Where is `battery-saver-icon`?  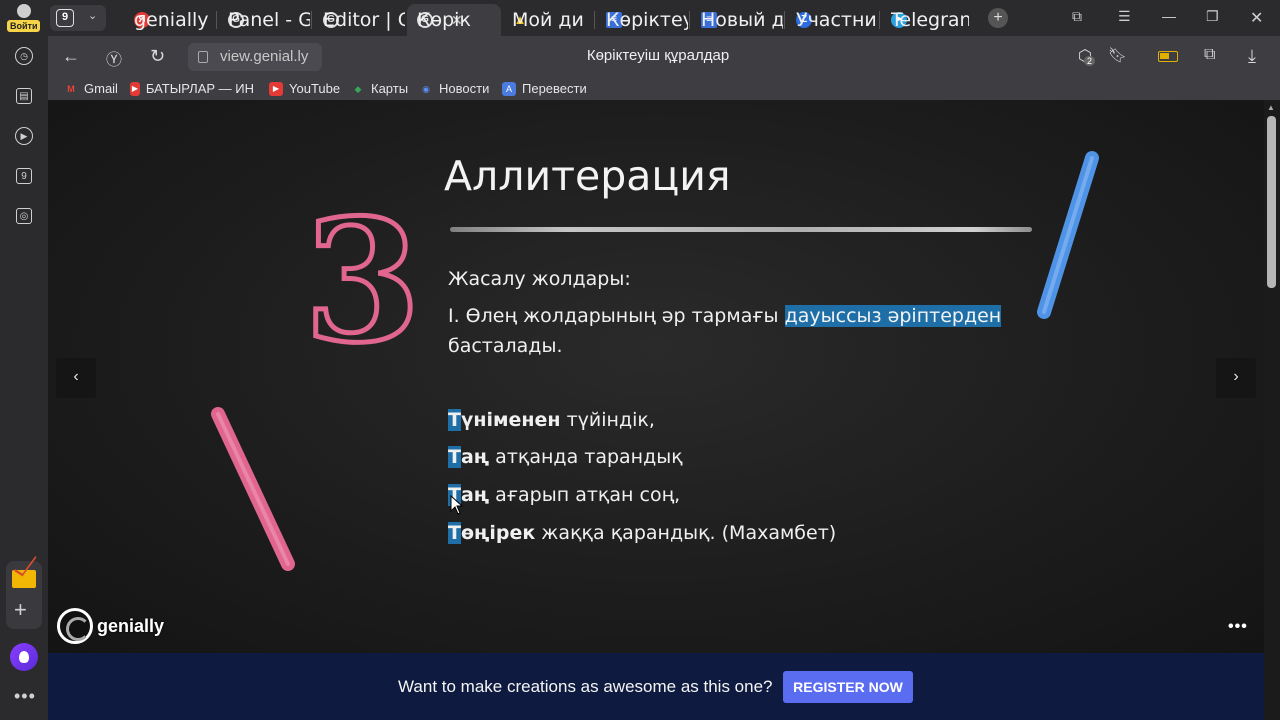 battery-saver-icon is located at coordinates (1168, 56).